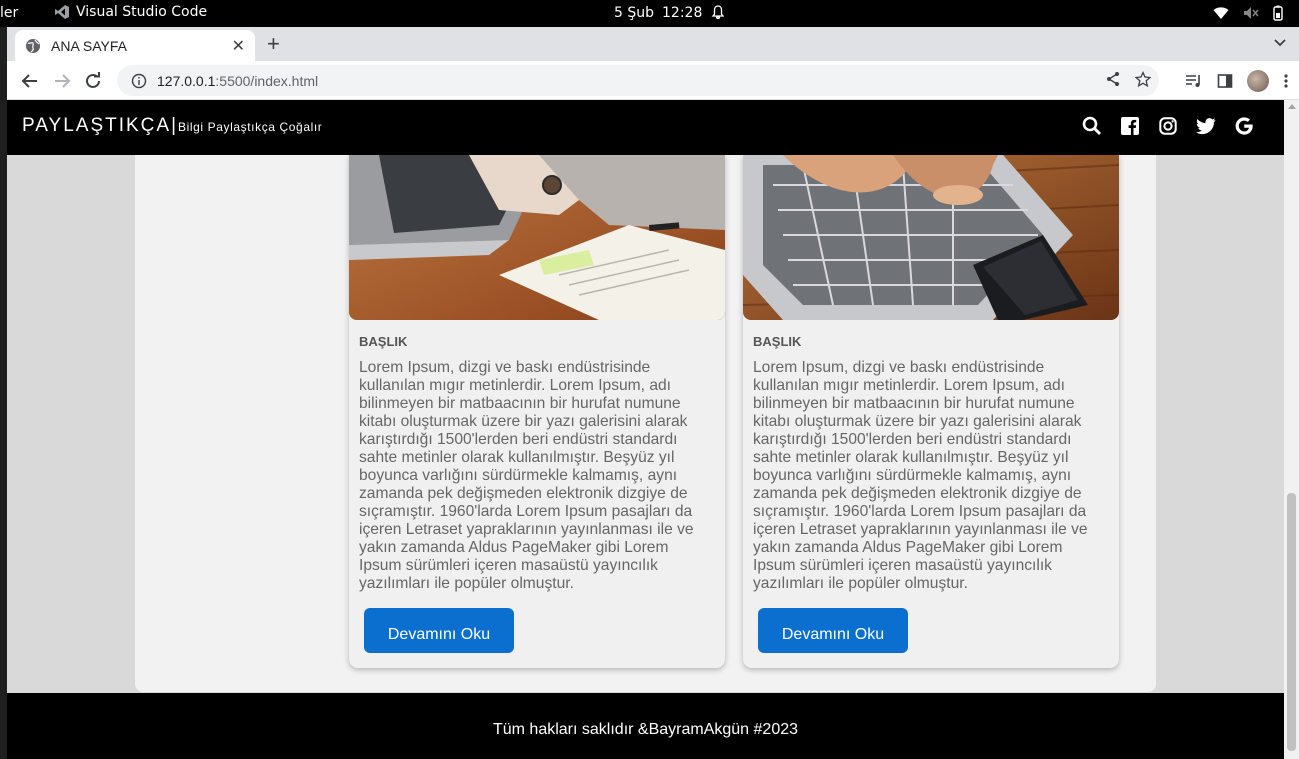 The height and width of the screenshot is (759, 1299). What do you see at coordinates (142, 12) in the screenshot?
I see `app-name: Visual Studio Code` at bounding box center [142, 12].